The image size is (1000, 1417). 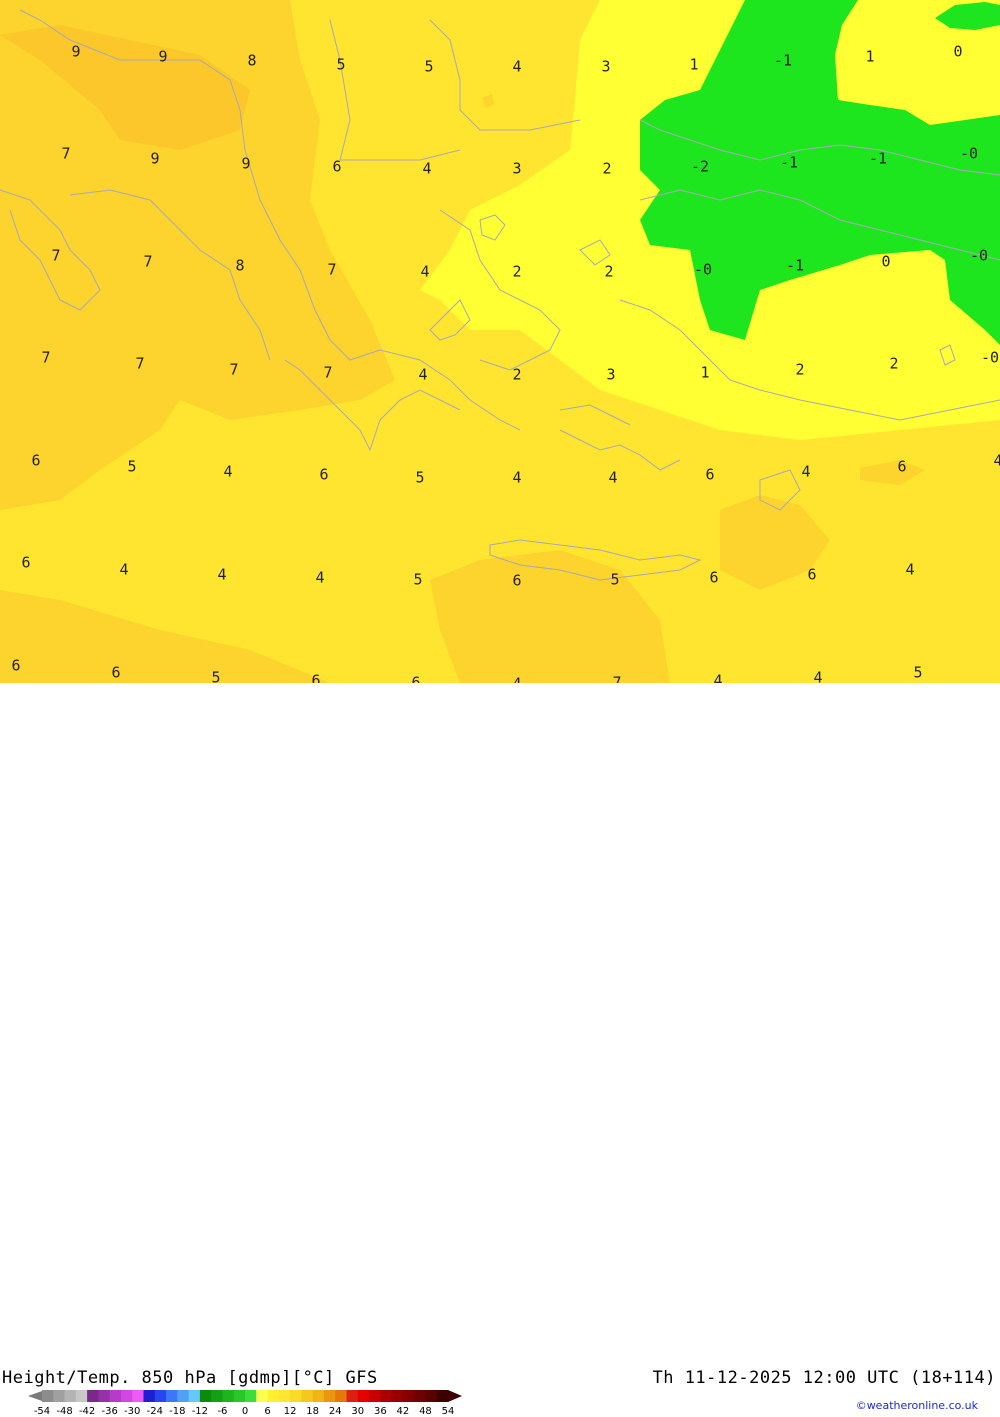 What do you see at coordinates (42, 1411) in the screenshot?
I see `scale-tick-label: -54` at bounding box center [42, 1411].